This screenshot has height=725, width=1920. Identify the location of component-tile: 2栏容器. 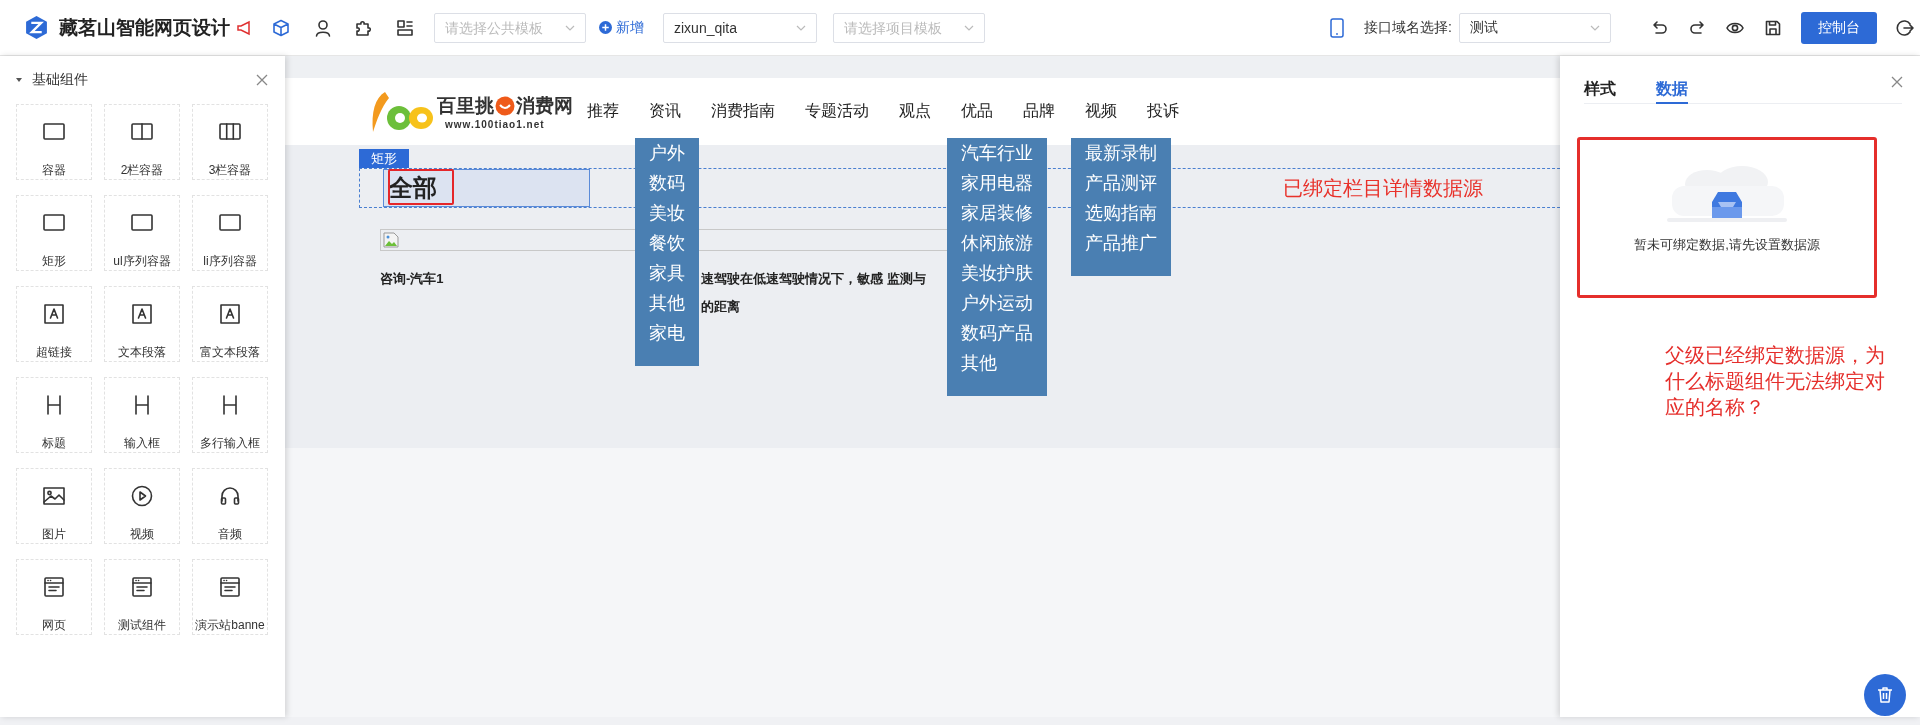
(142, 142).